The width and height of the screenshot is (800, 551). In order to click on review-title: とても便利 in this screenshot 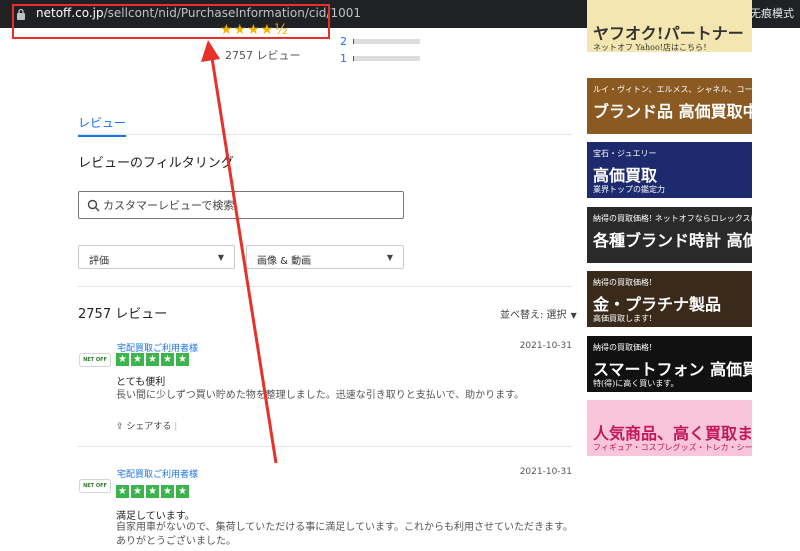, I will do `click(141, 382)`.